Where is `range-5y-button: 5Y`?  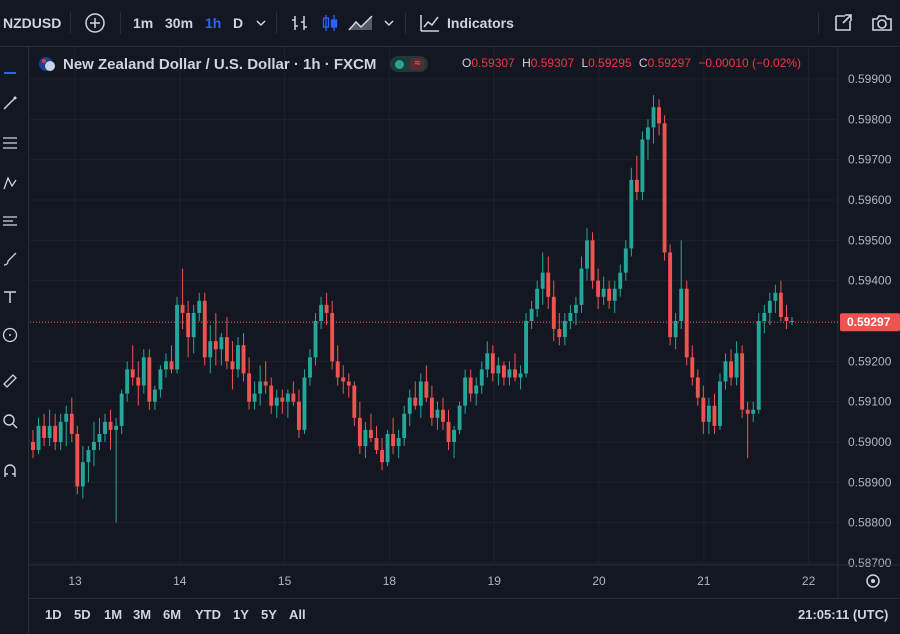 range-5y-button: 5Y is located at coordinates (269, 614).